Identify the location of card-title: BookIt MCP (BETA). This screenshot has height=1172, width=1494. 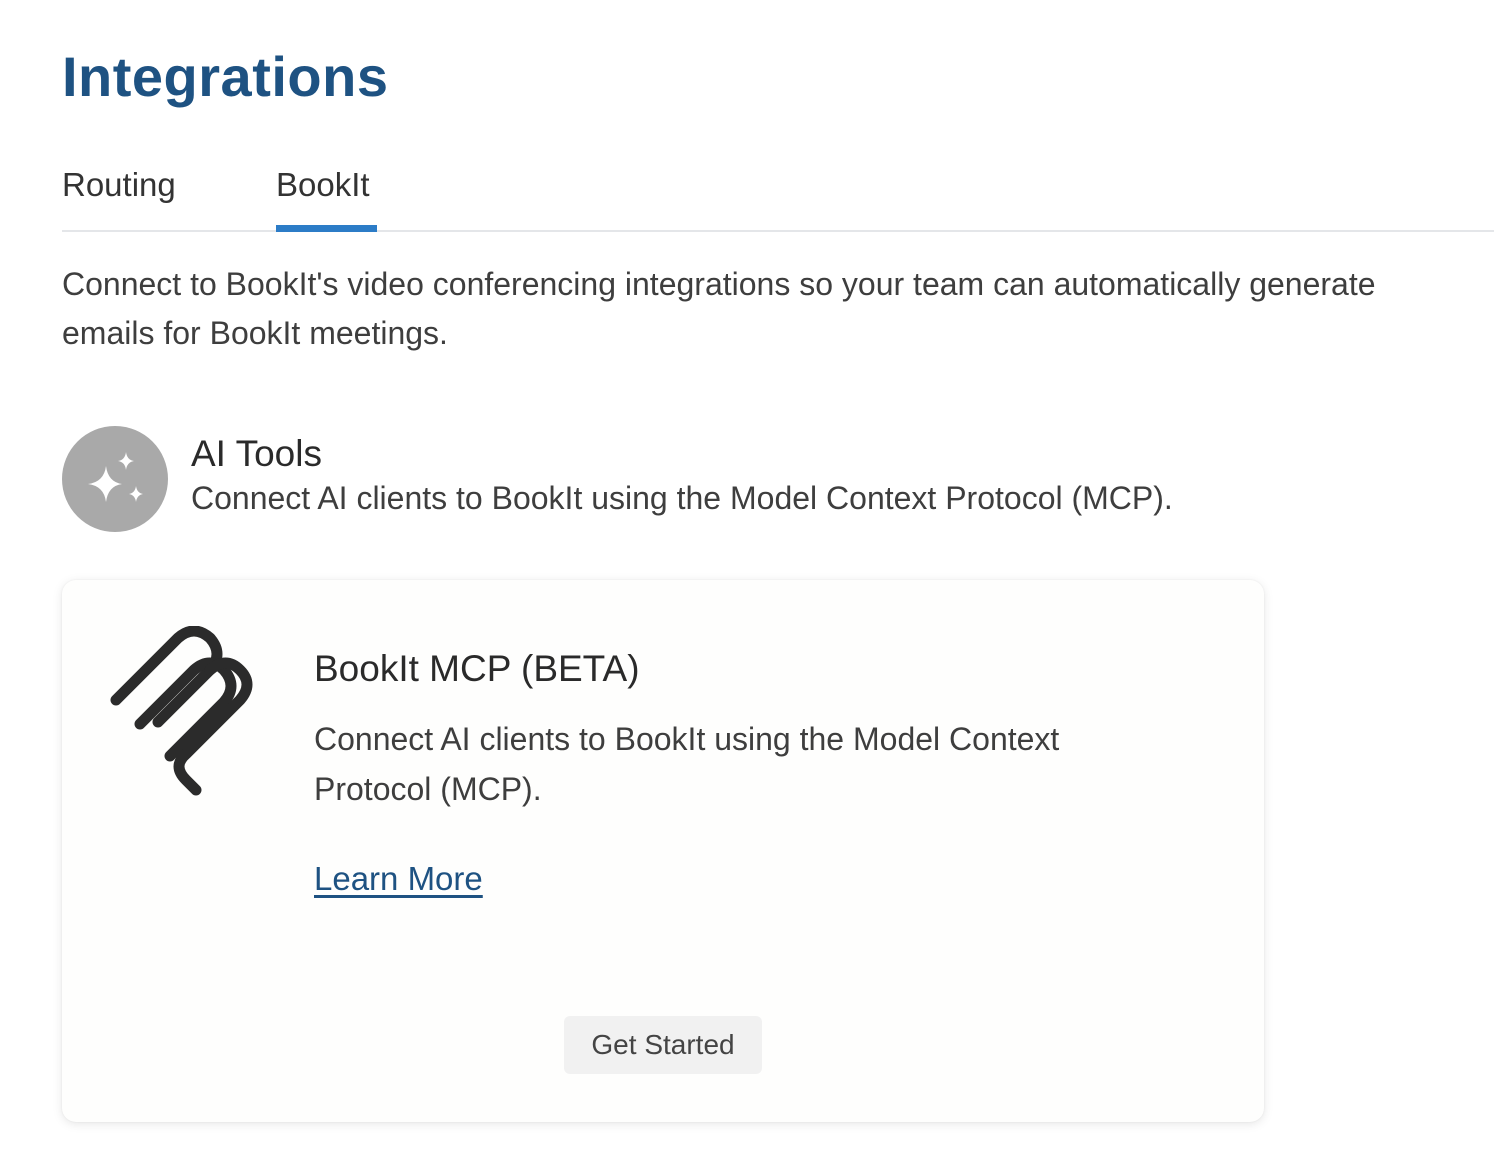
(477, 668).